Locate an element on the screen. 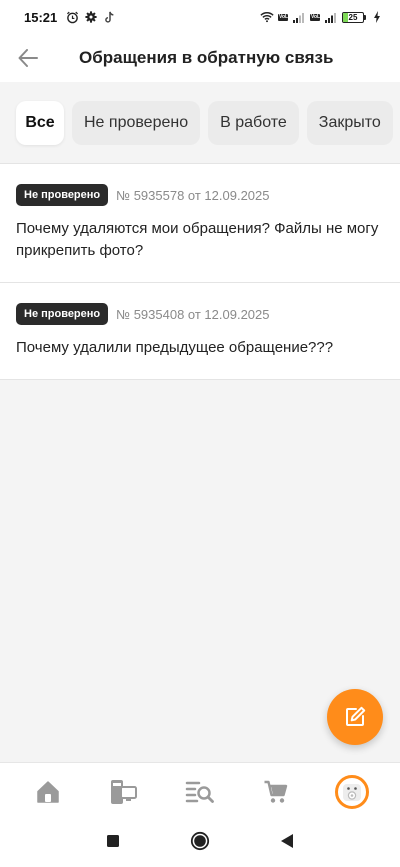  recents-button is located at coordinates (113, 843).